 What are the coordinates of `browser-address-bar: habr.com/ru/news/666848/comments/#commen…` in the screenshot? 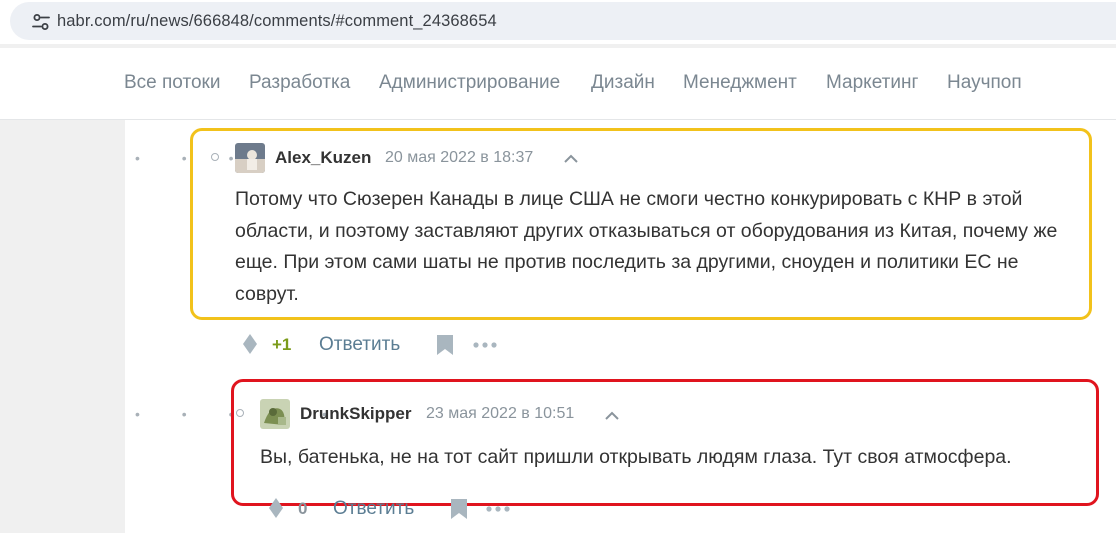 It's located at (558, 22).